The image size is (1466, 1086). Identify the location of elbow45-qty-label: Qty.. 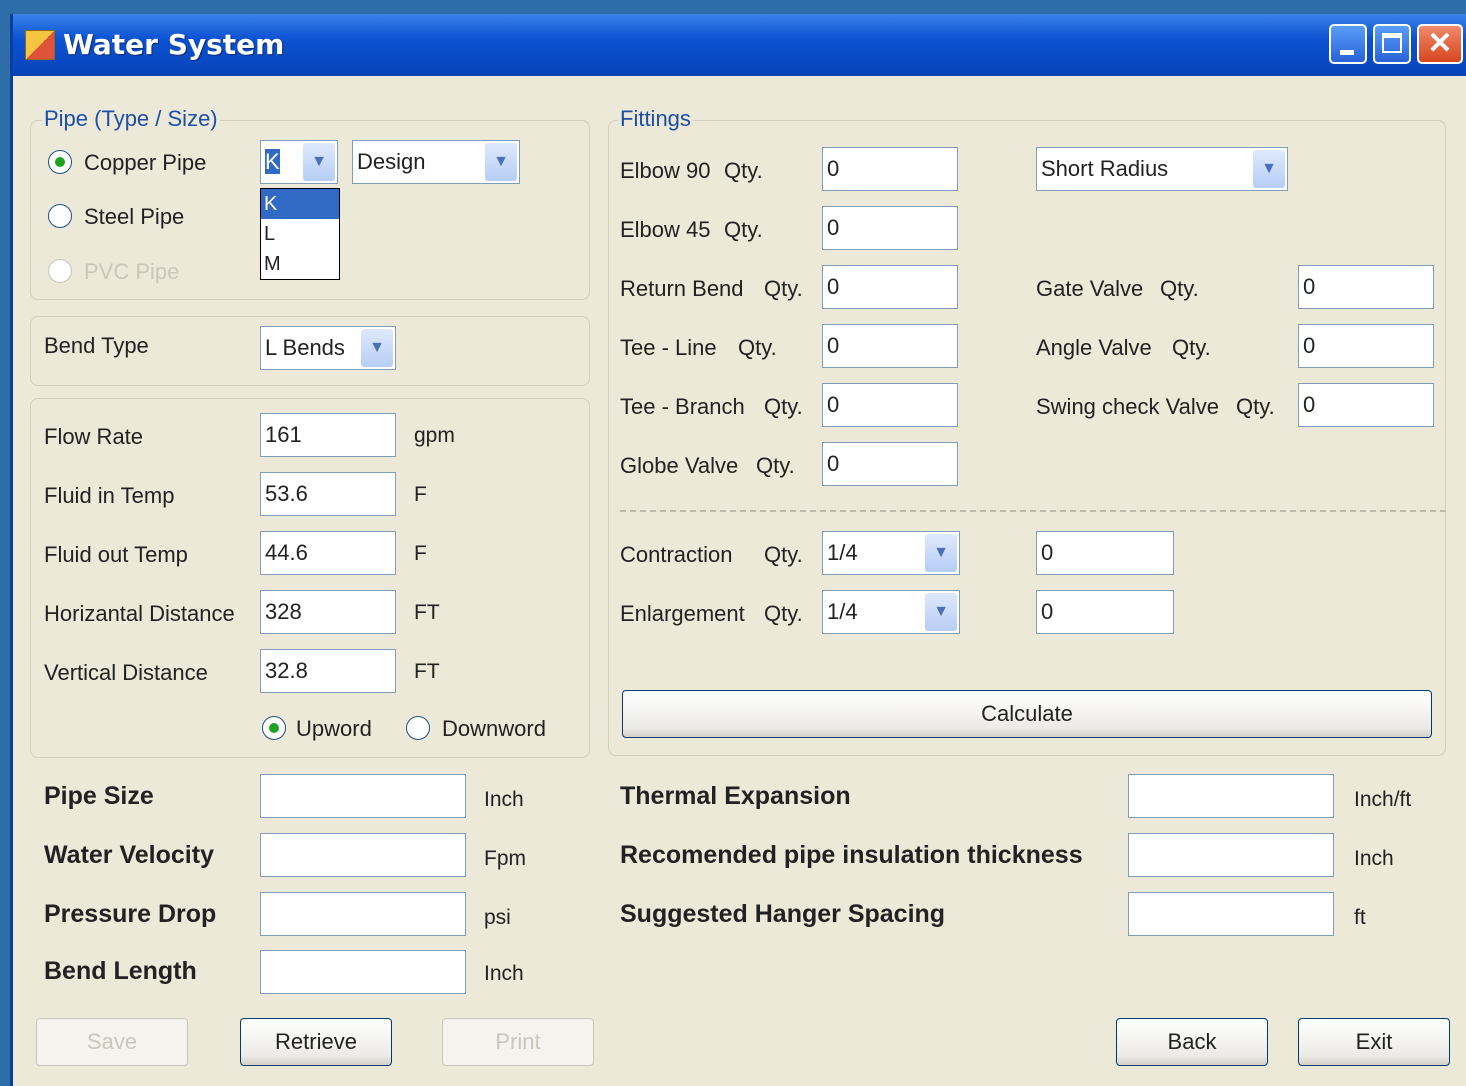
(743, 229).